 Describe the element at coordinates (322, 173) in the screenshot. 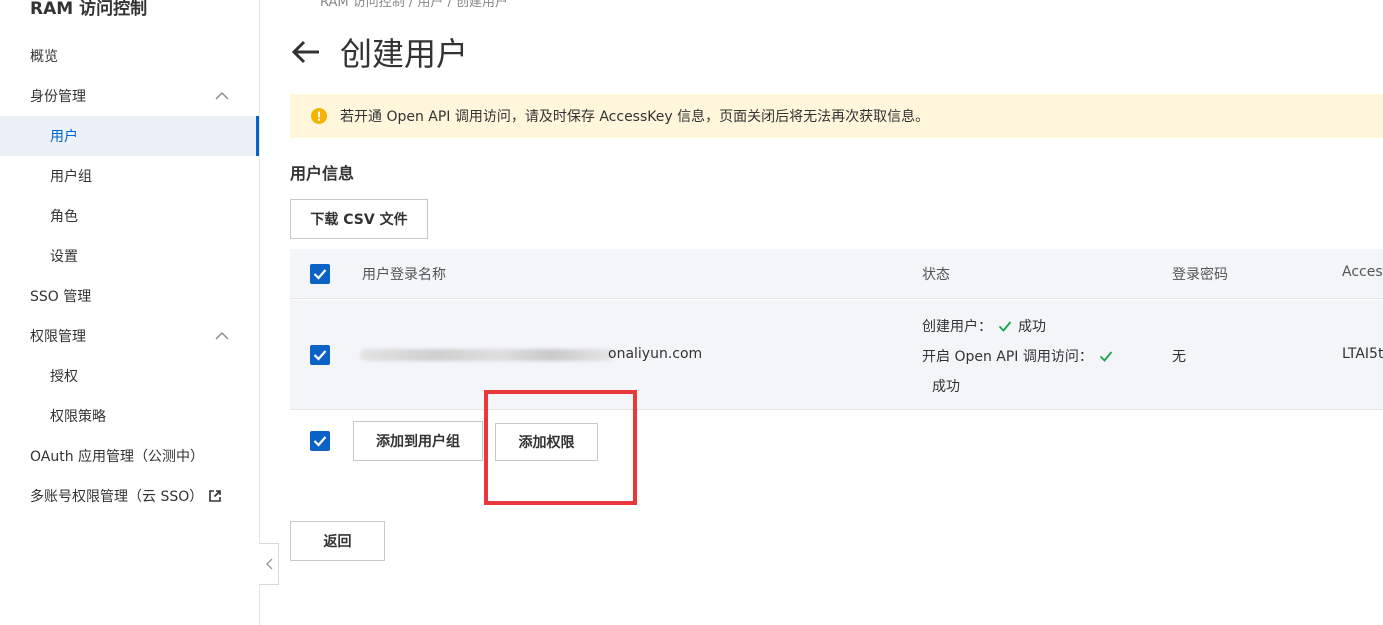

I see `section-title: 用户信息` at that location.